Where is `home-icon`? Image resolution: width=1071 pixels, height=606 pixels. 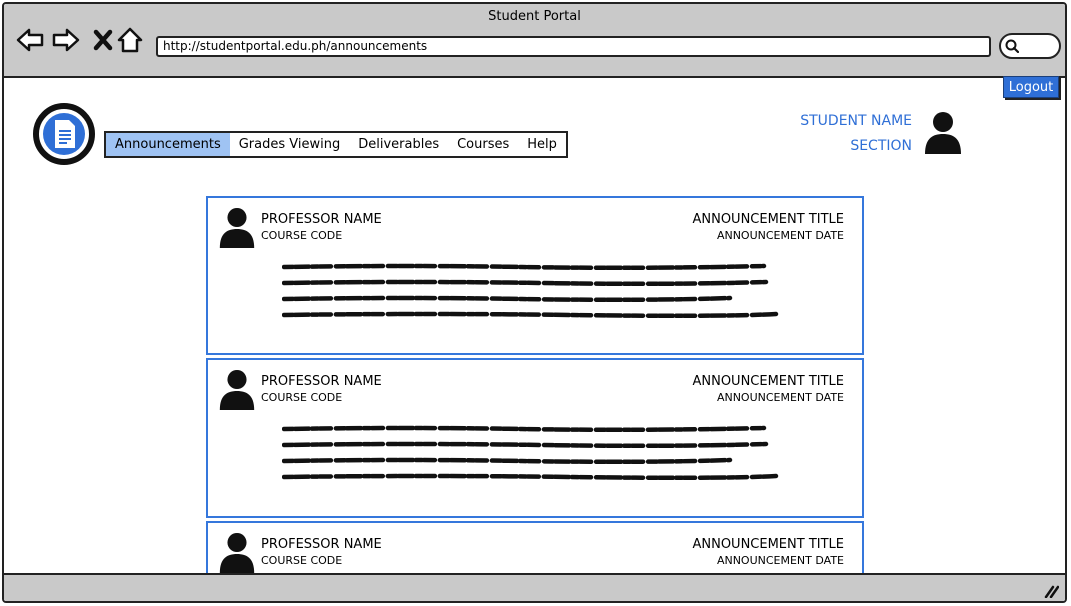
home-icon is located at coordinates (130, 40).